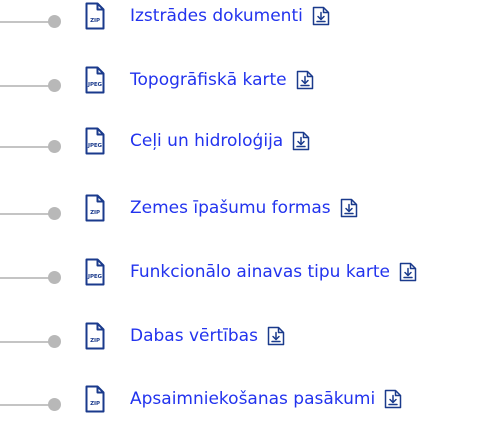 This screenshot has width=494, height=447. Describe the element at coordinates (206, 141) in the screenshot. I see `file-link-label: Ceļi un hidroloģija` at that location.